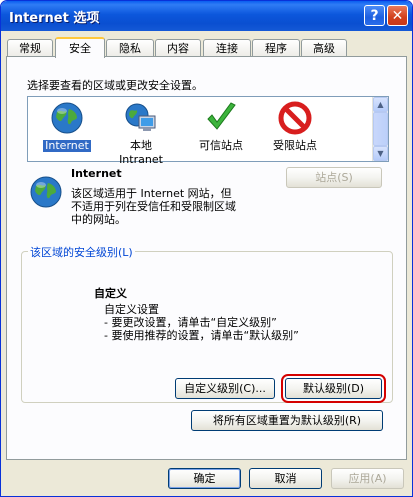  I want to click on zone-name: Internet, so click(96, 173).